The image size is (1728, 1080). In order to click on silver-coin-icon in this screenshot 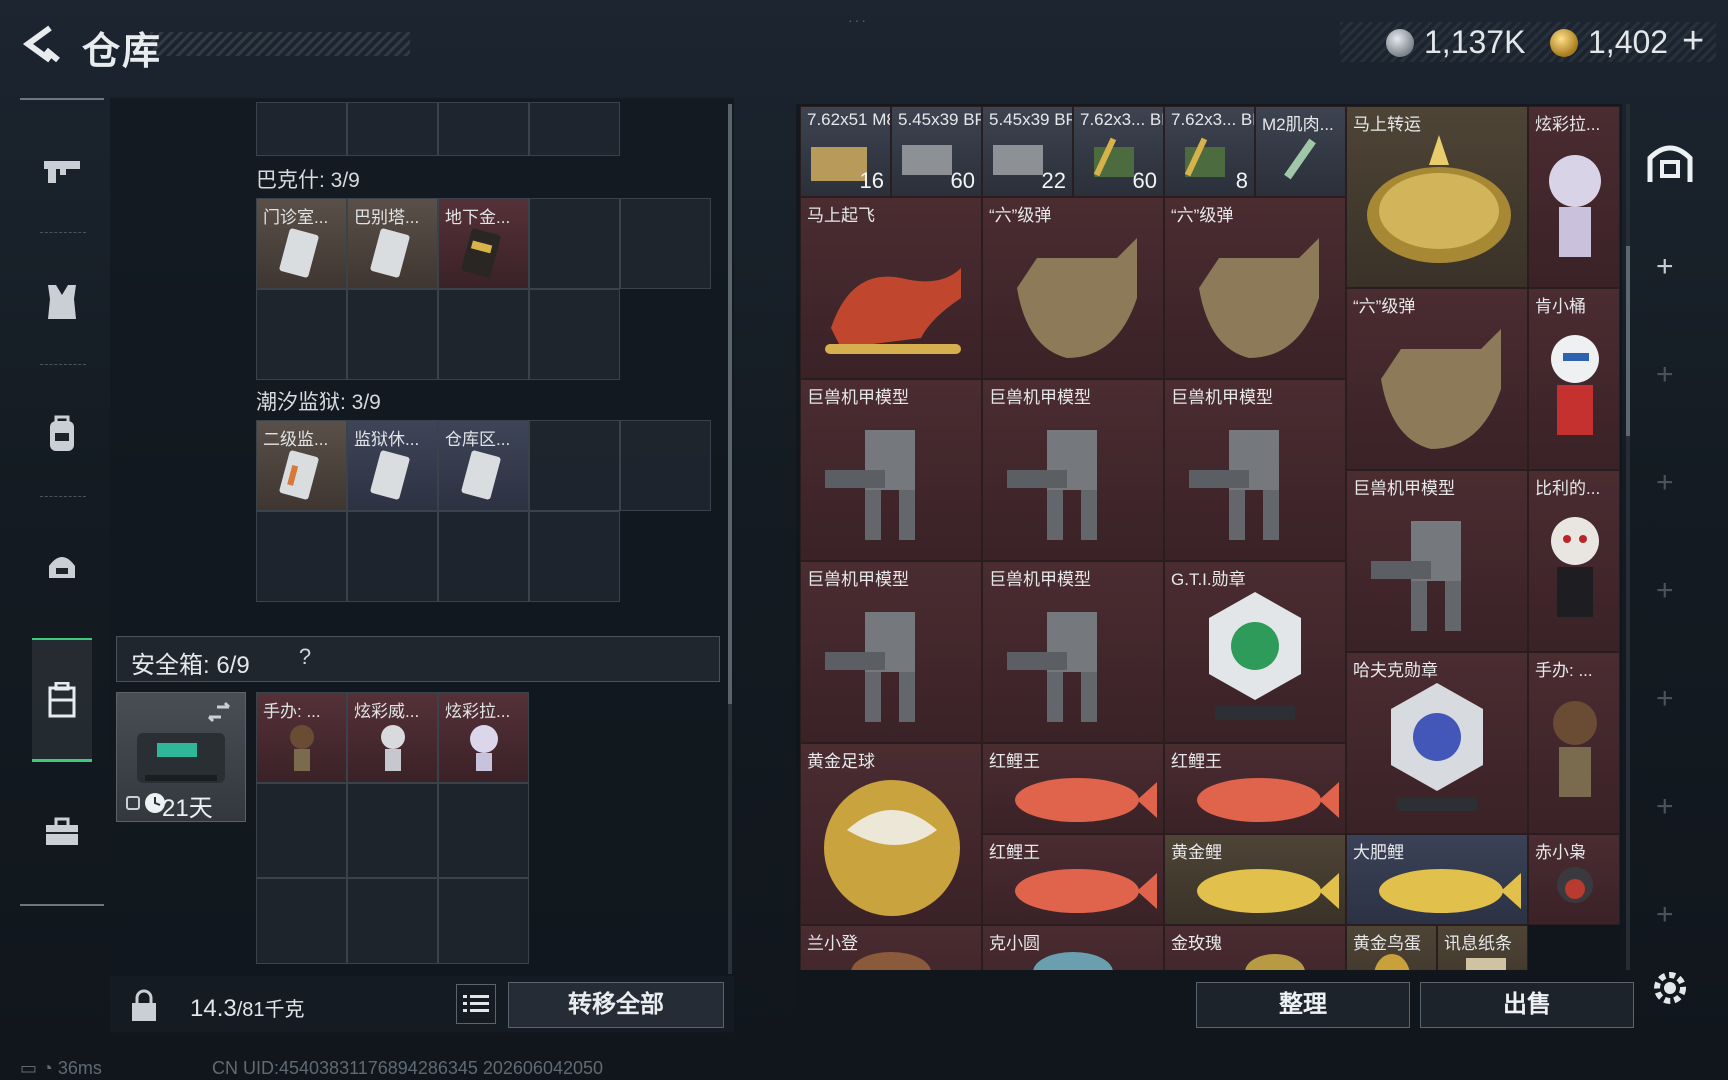, I will do `click(1400, 43)`.